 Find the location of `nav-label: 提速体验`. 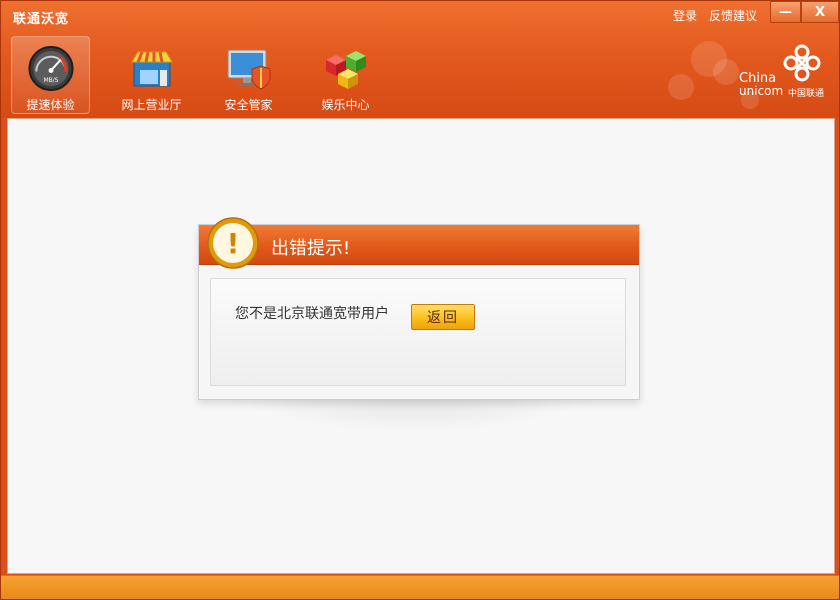

nav-label: 提速体验 is located at coordinates (50, 105).